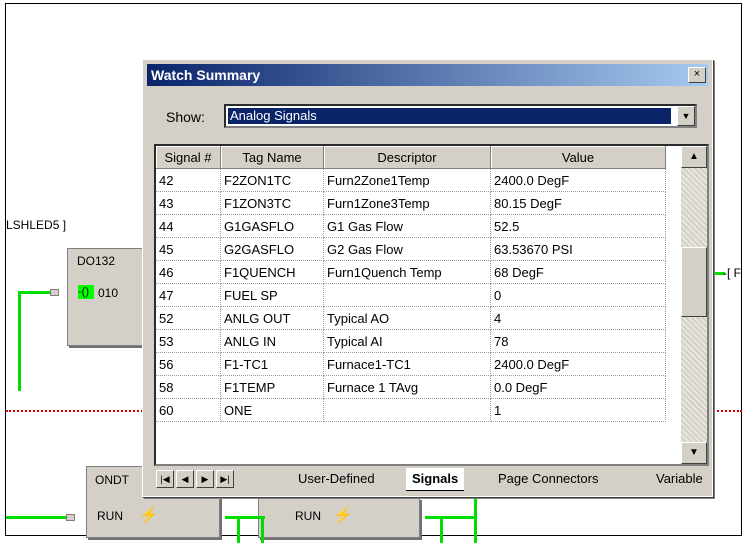 The height and width of the screenshot is (543, 749). What do you see at coordinates (407, 157) in the screenshot?
I see `column-header-descriptor: Descriptor` at bounding box center [407, 157].